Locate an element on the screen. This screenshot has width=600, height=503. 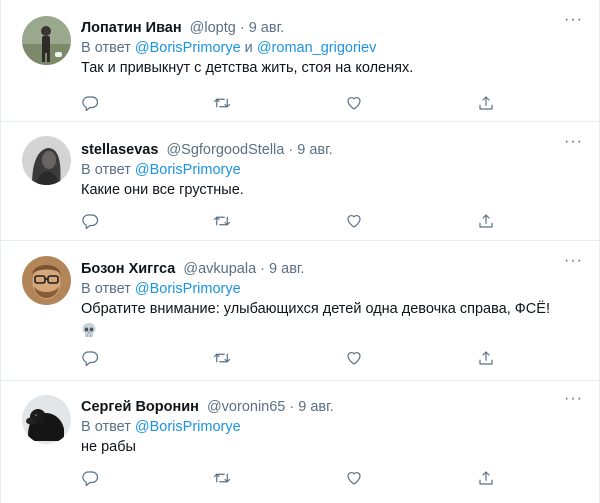
mention-link: @roman_grigoriev is located at coordinates (317, 48).